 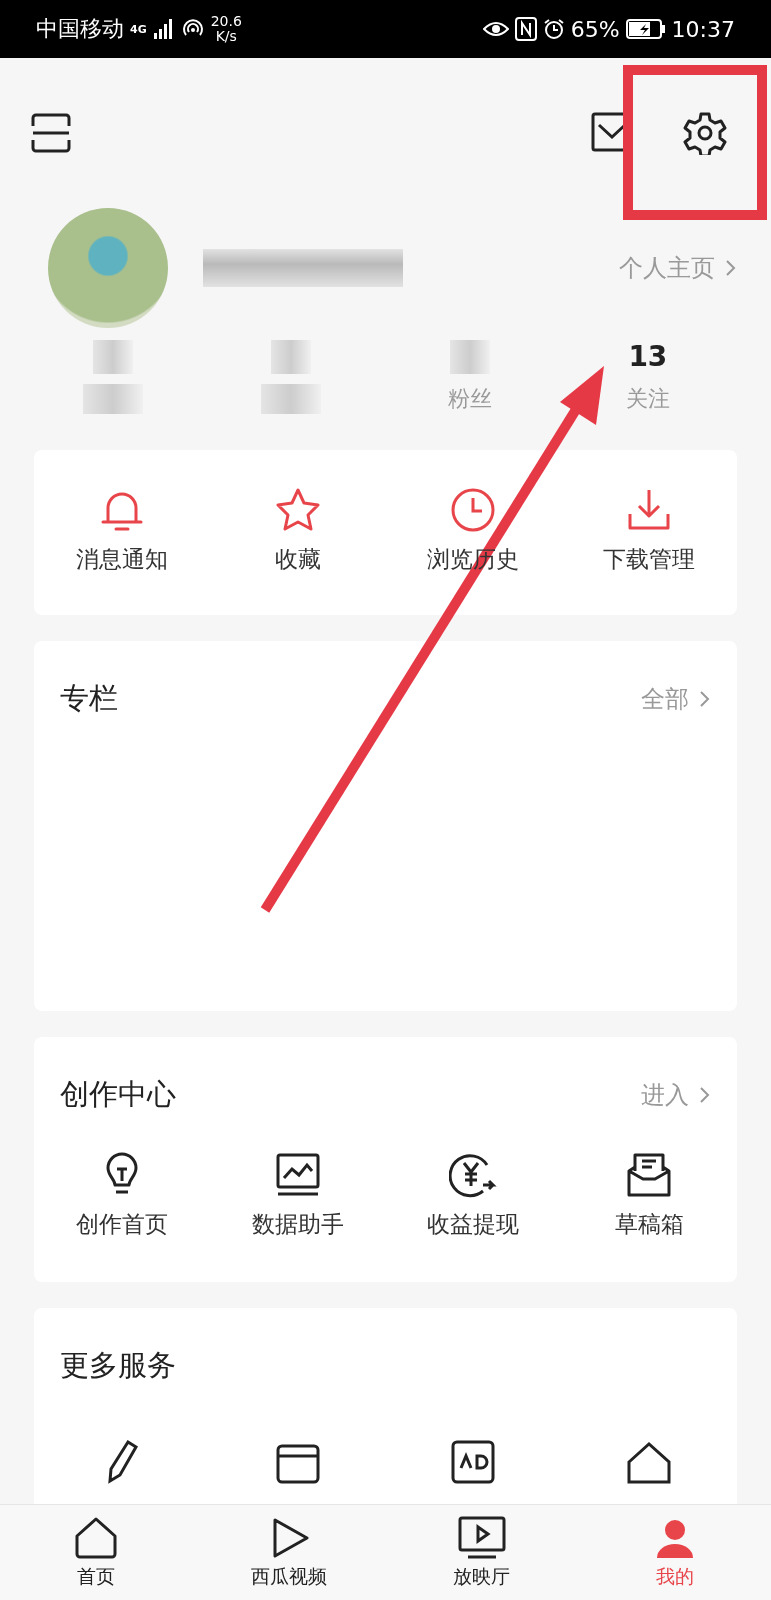 I want to click on creator-item: 收益提现, so click(x=473, y=1224).